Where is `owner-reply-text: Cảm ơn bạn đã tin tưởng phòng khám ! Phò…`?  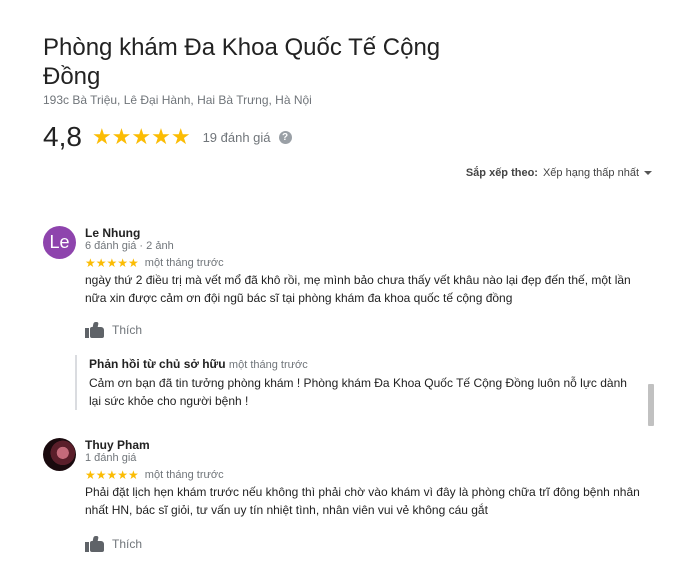 owner-reply-text: Cảm ơn bạn đã tin tưởng phòng khám ! Phò… is located at coordinates (358, 392).